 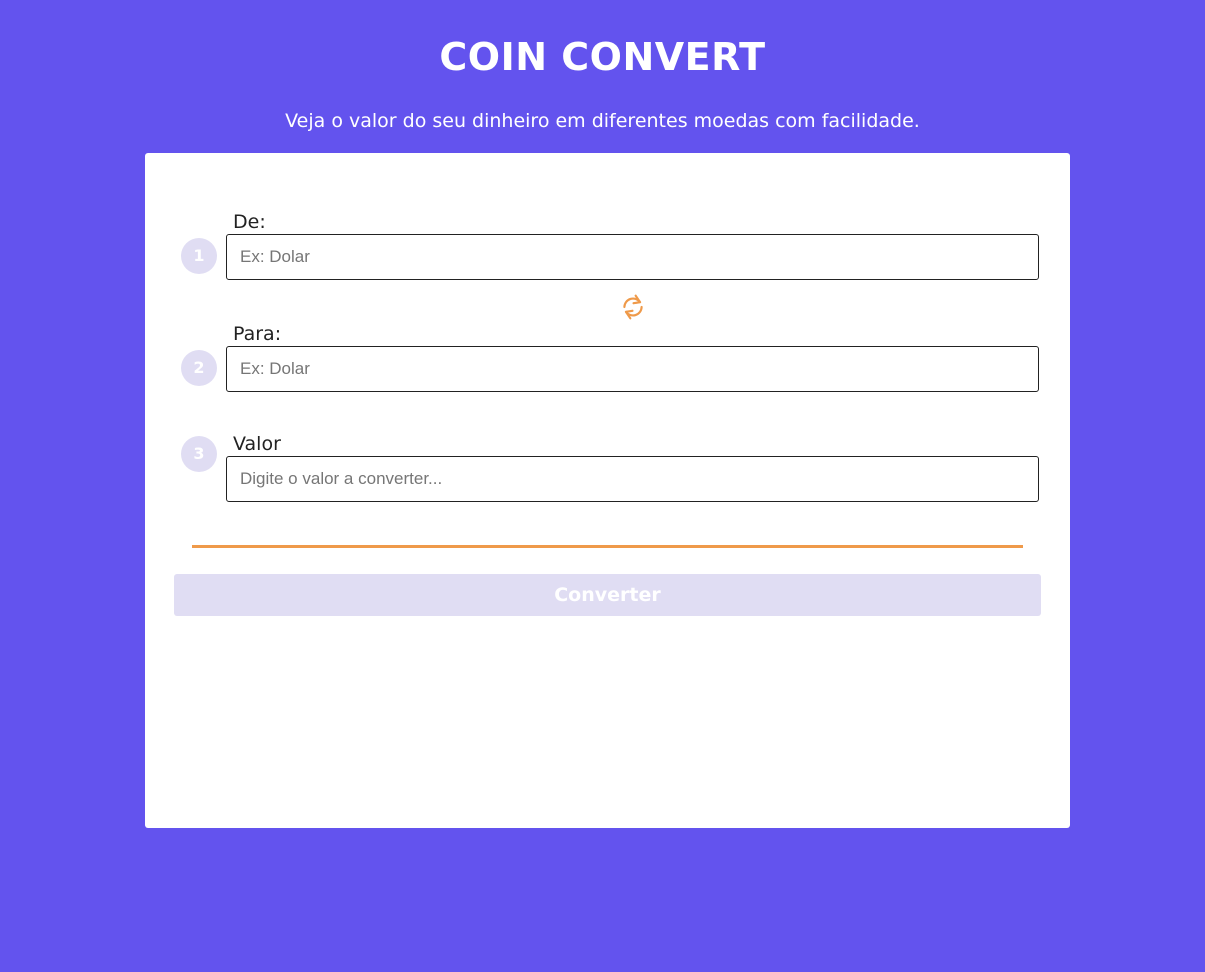 I want to click on page-title: COIN CONVERT, so click(x=602, y=57).